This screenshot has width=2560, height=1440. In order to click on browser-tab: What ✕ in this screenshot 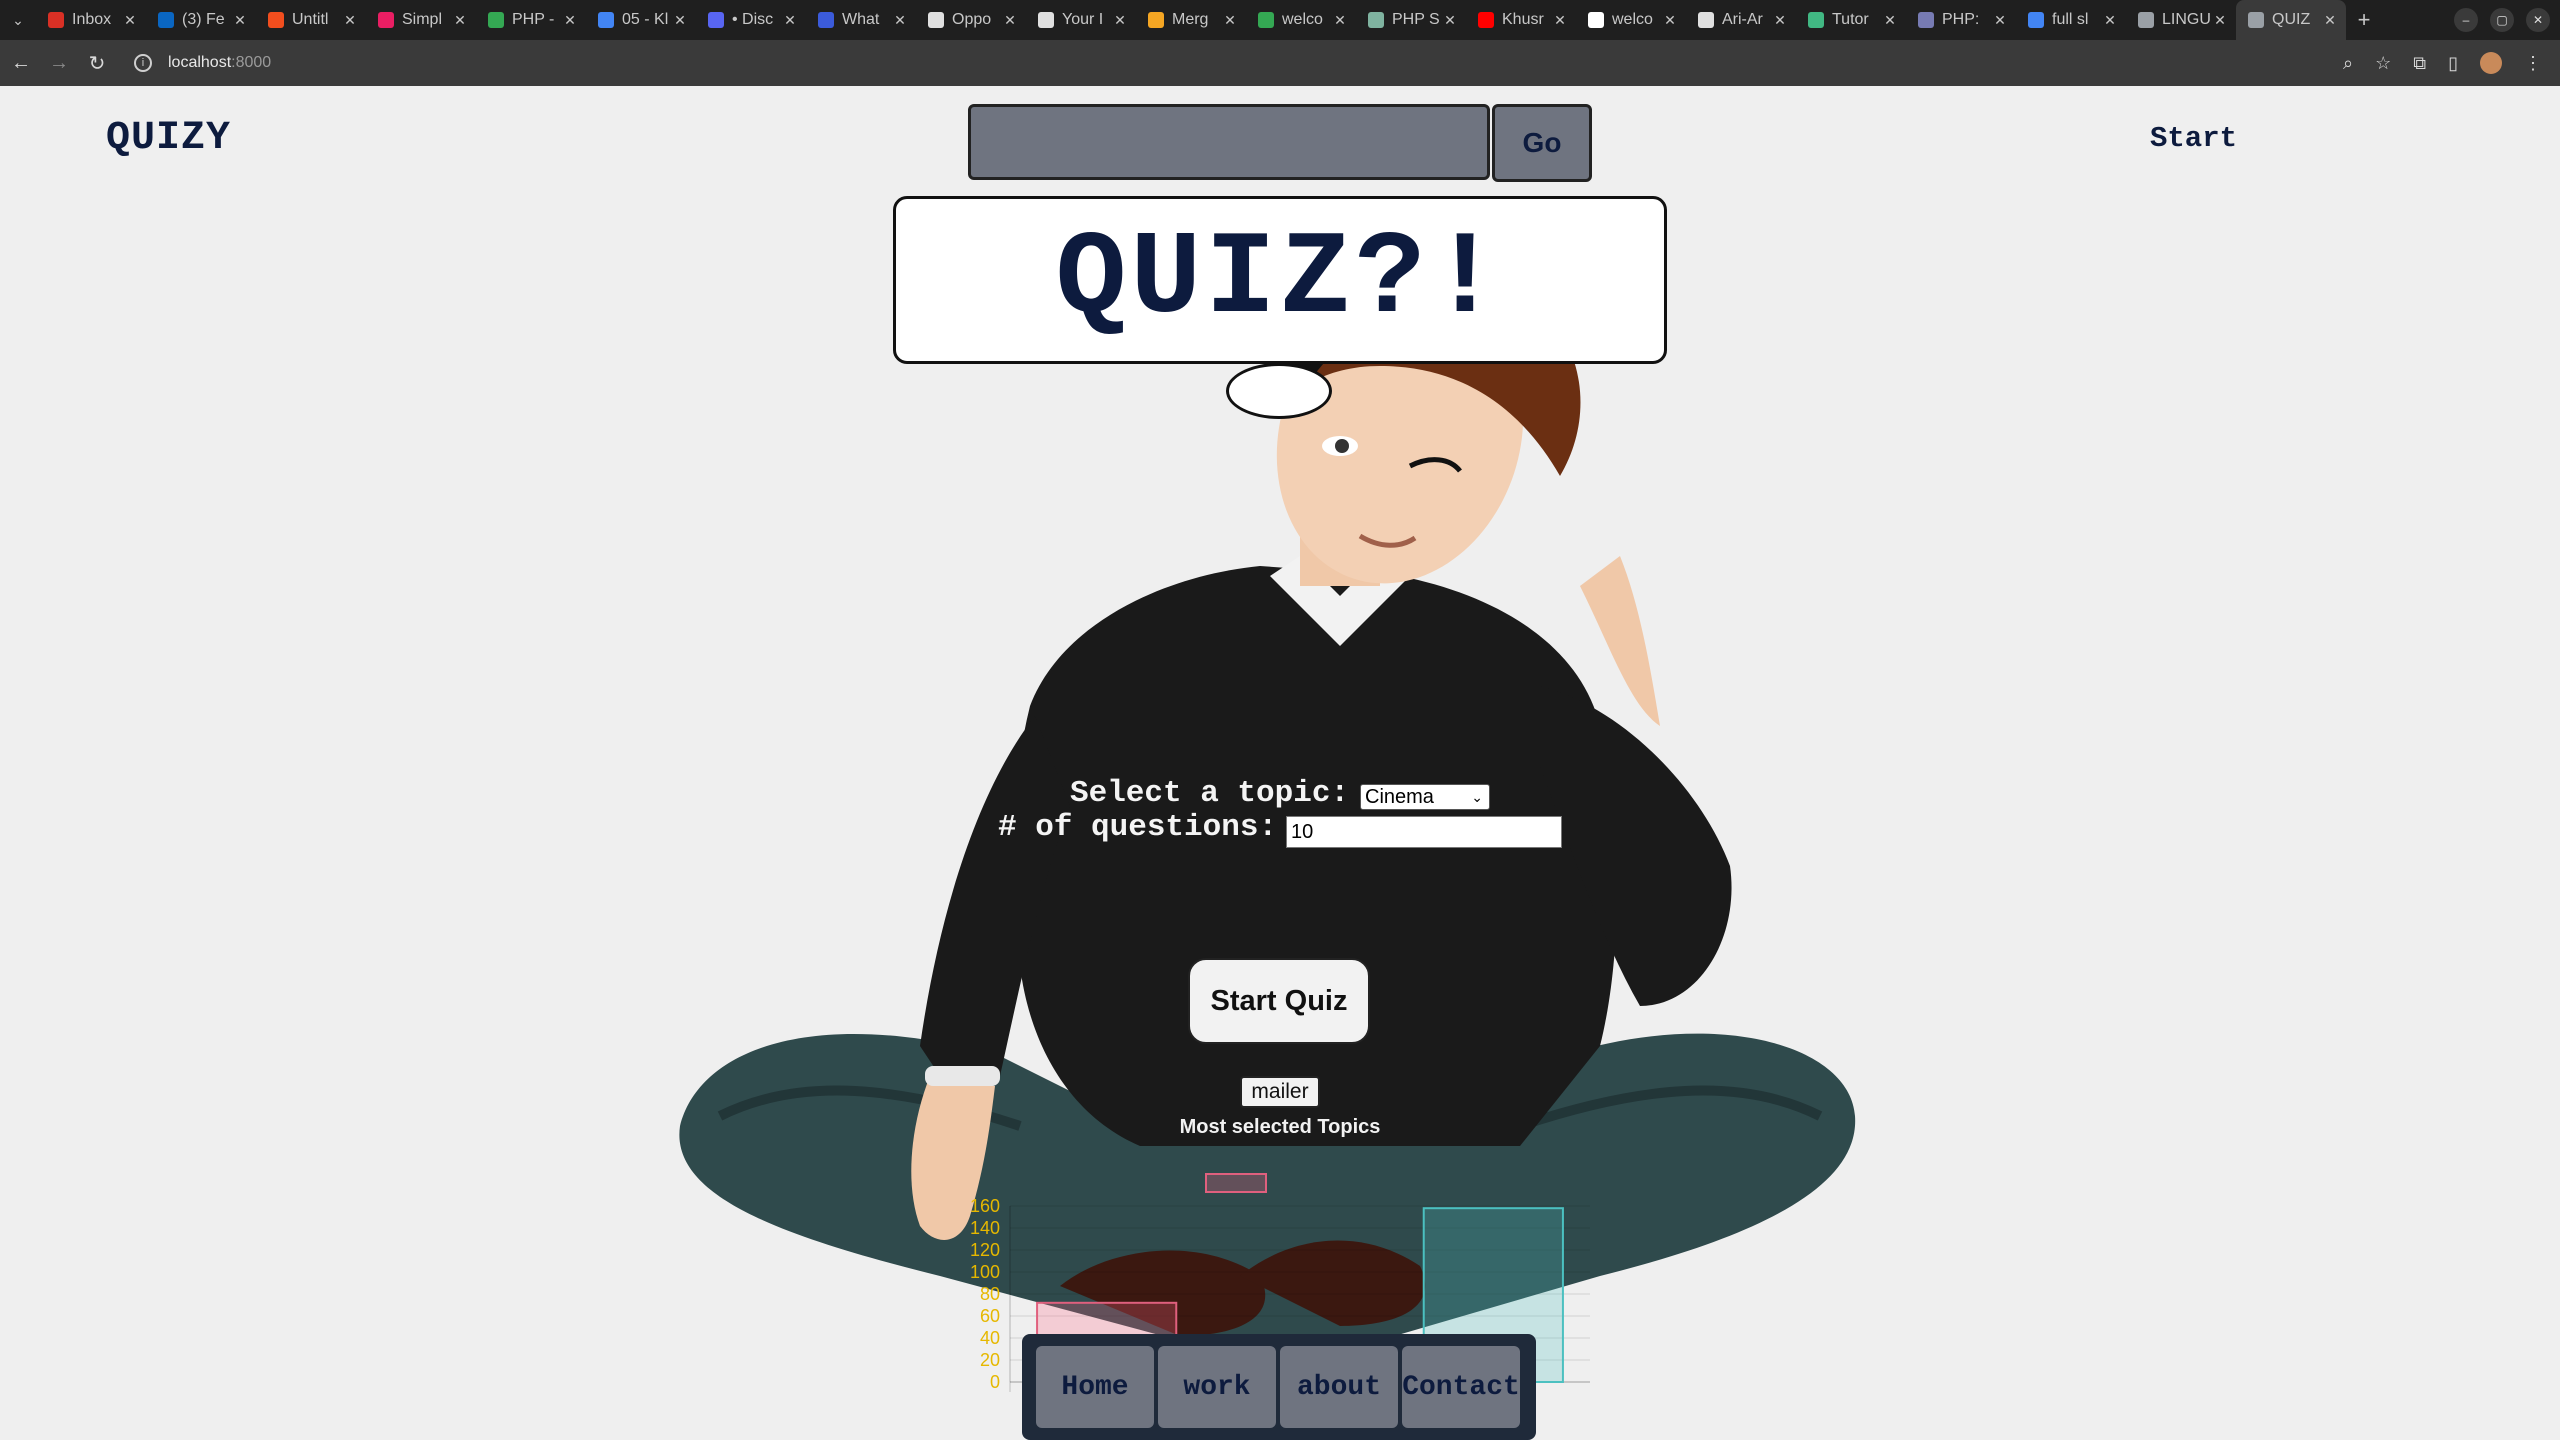, I will do `click(861, 20)`.